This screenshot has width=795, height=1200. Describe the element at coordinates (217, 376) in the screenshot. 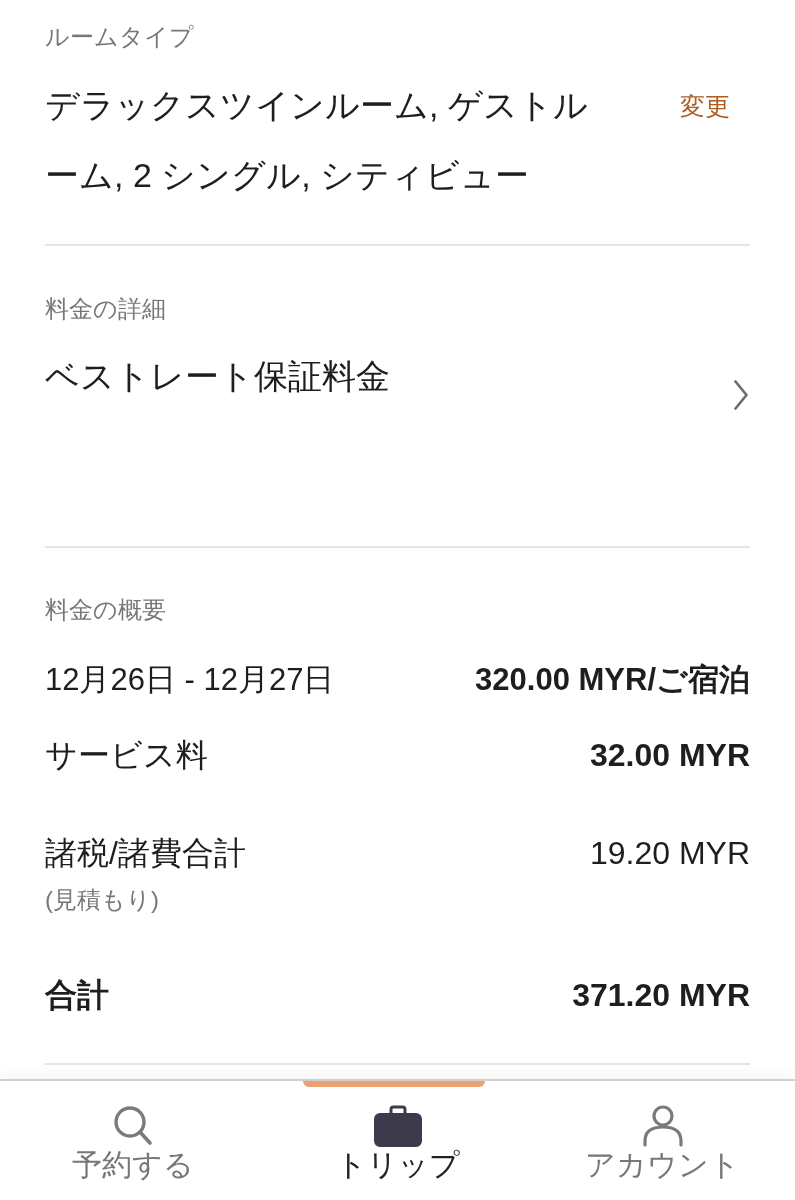

I see `rate-plan-name: ベストレート保証料金` at that location.